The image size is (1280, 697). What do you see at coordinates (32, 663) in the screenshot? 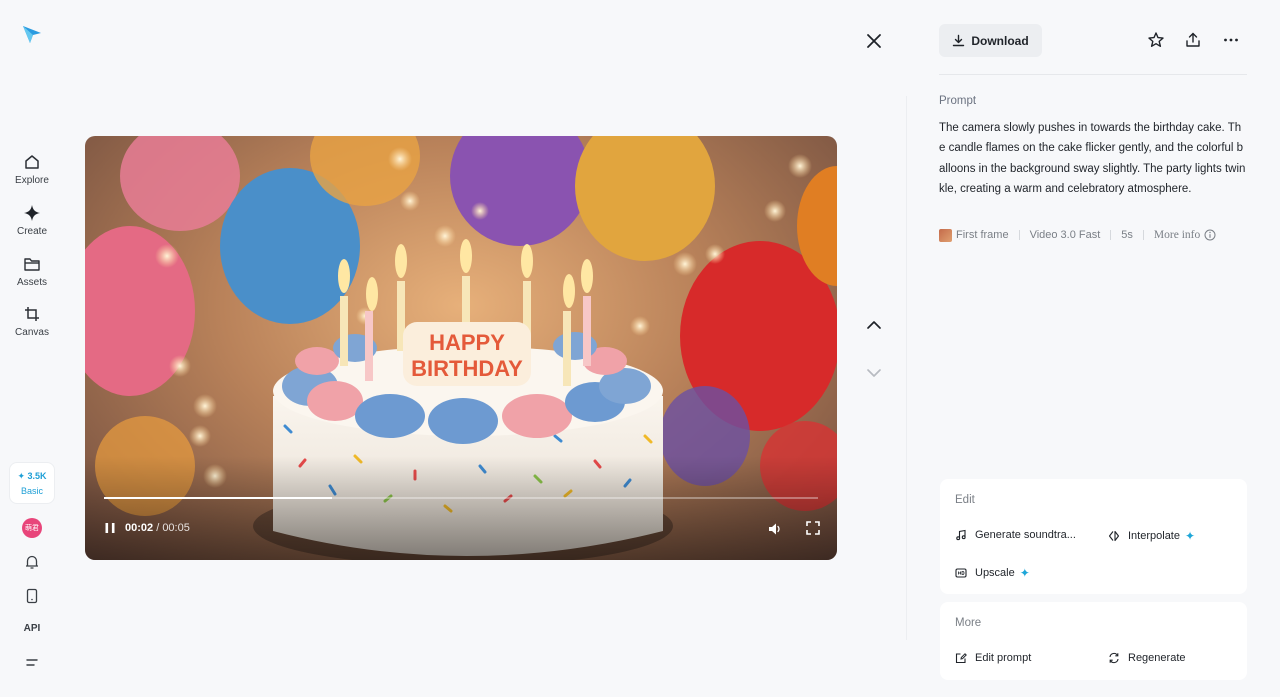
I see `menu-icon` at bounding box center [32, 663].